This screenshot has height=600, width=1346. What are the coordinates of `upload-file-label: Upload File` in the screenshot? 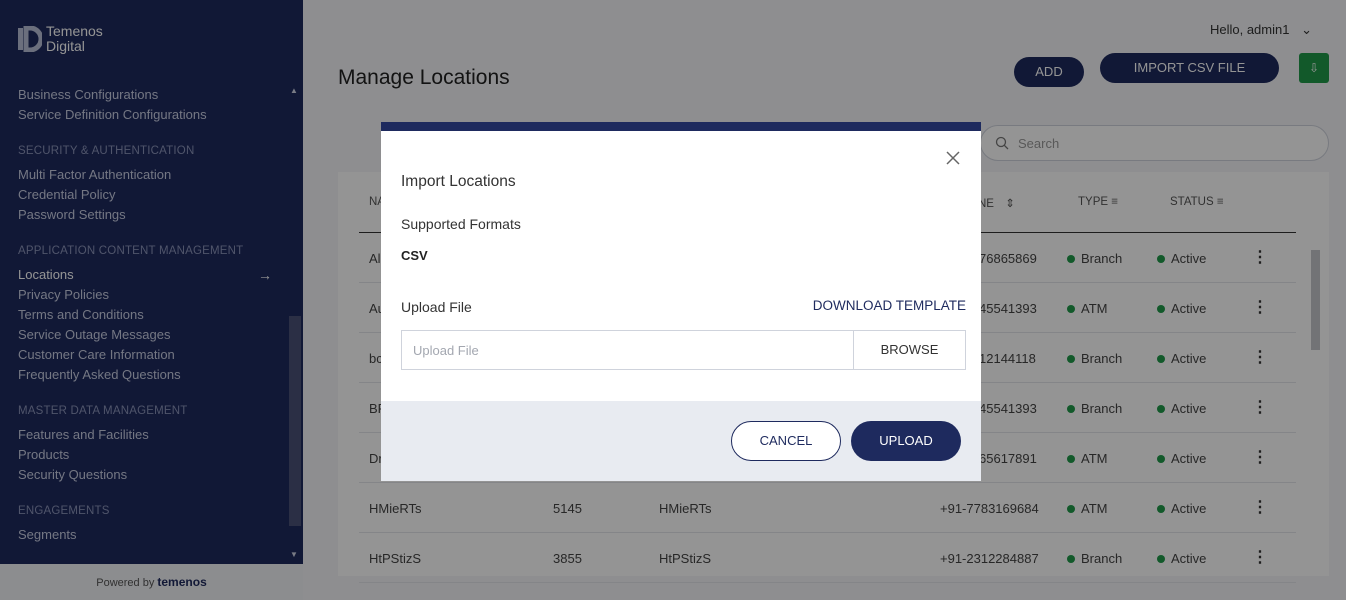 It's located at (436, 307).